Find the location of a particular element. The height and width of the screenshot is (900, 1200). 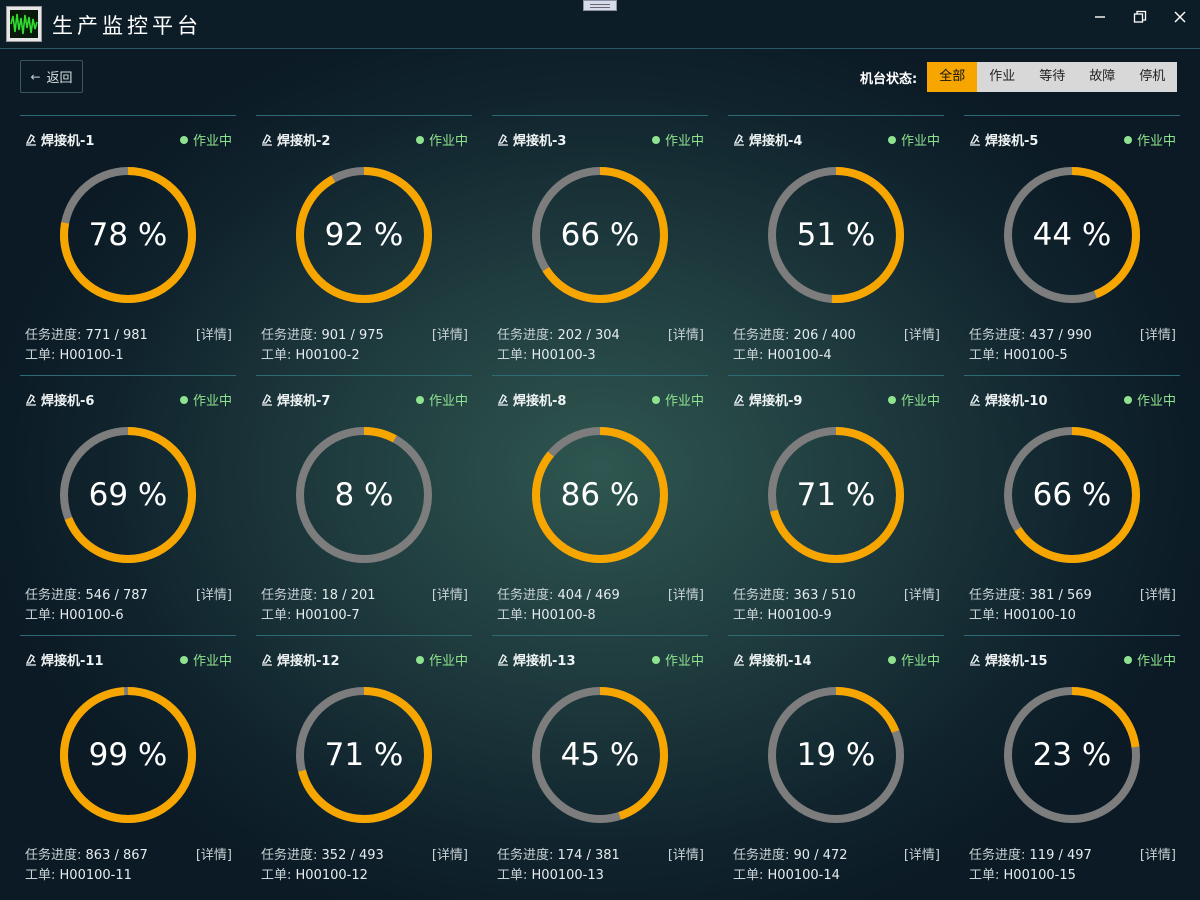

back-button: ← 返回 is located at coordinates (51, 76).